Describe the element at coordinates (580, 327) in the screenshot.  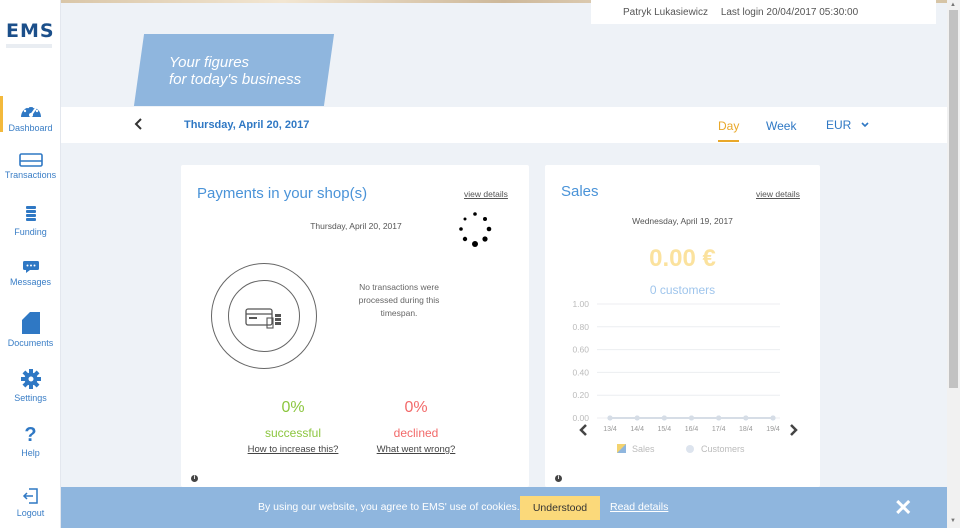
I see `chart-y-tick-label: 0.80` at that location.